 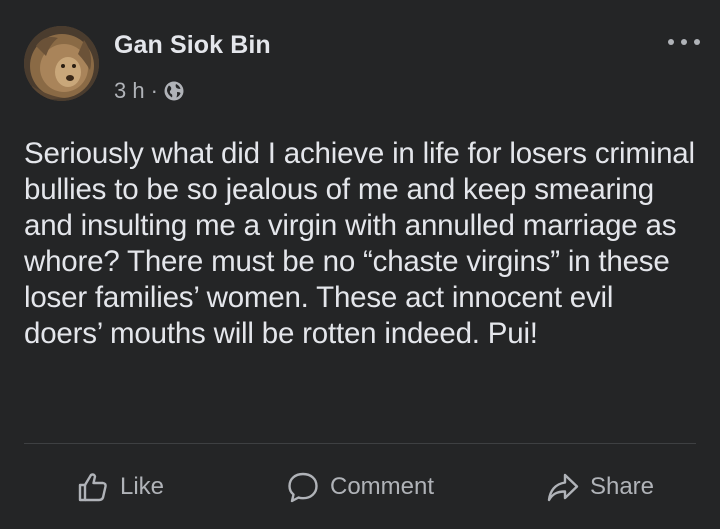 I want to click on share-button: Share, so click(x=600, y=486).